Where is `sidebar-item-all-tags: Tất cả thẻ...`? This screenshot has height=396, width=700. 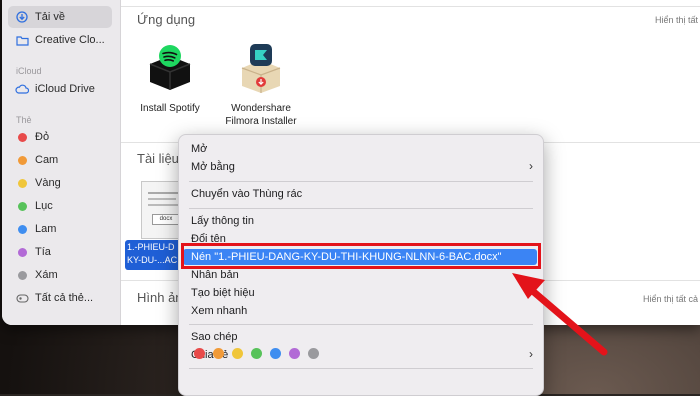 sidebar-item-all-tags: Tất cả thẻ... is located at coordinates (60, 298).